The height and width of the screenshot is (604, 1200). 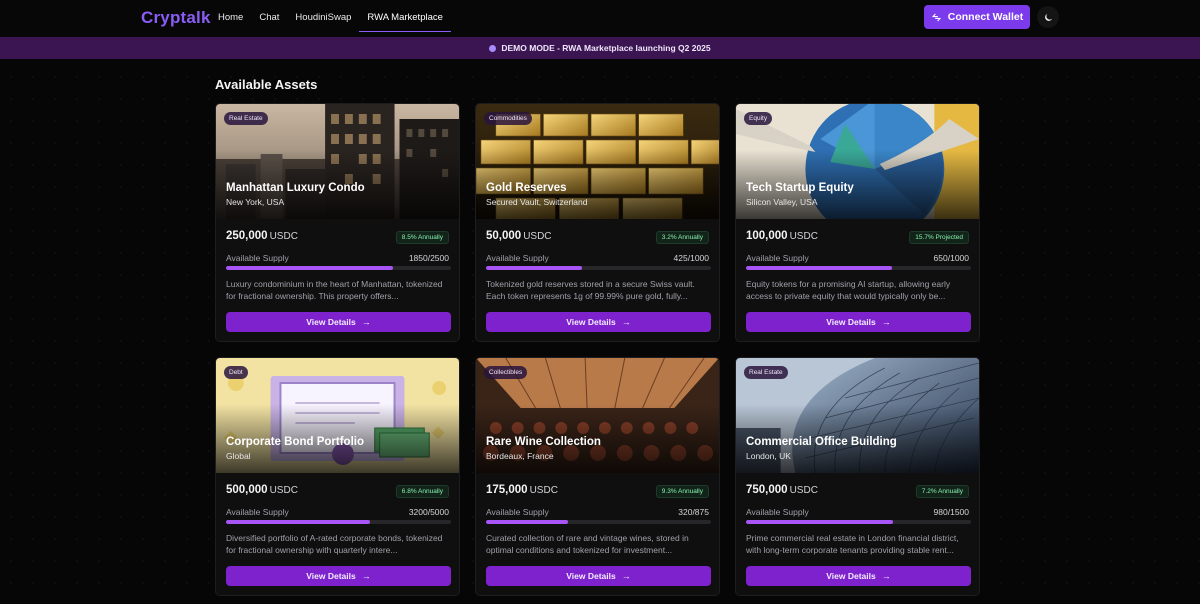 I want to click on asset-title: Rare Wine Collection, so click(x=543, y=442).